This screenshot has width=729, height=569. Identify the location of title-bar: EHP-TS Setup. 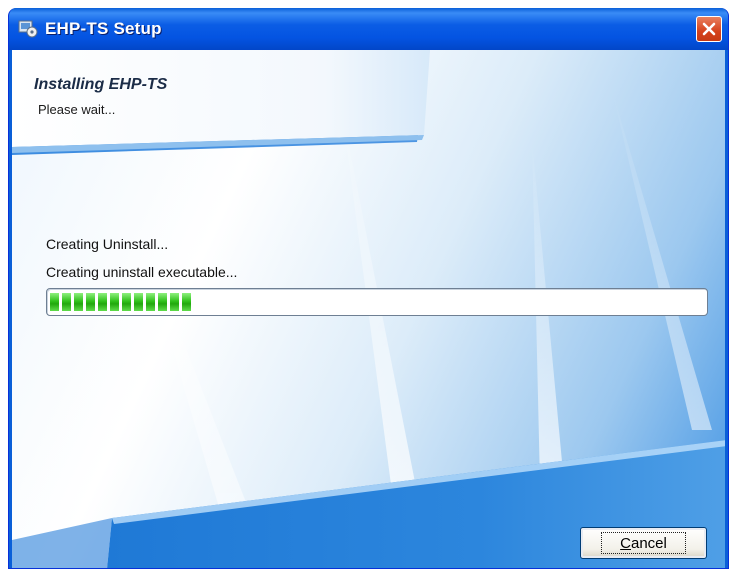
(368, 29).